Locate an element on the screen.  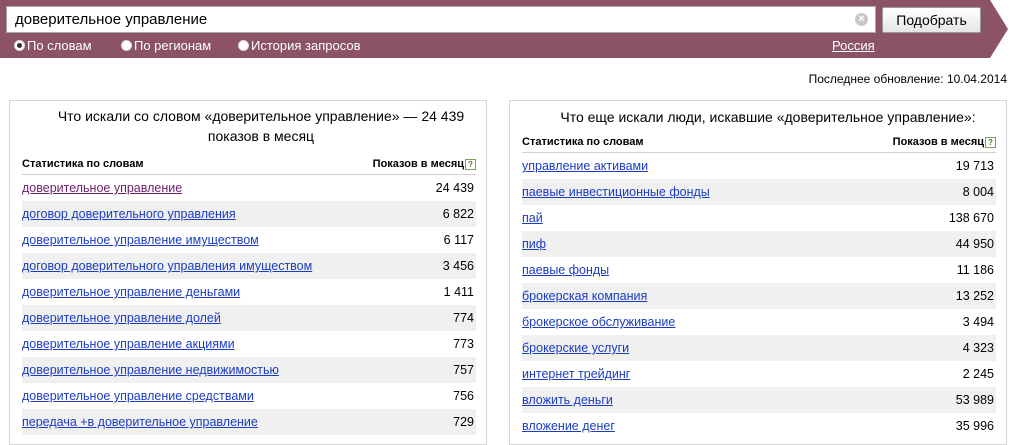
shows-count: 756 is located at coordinates (463, 396).